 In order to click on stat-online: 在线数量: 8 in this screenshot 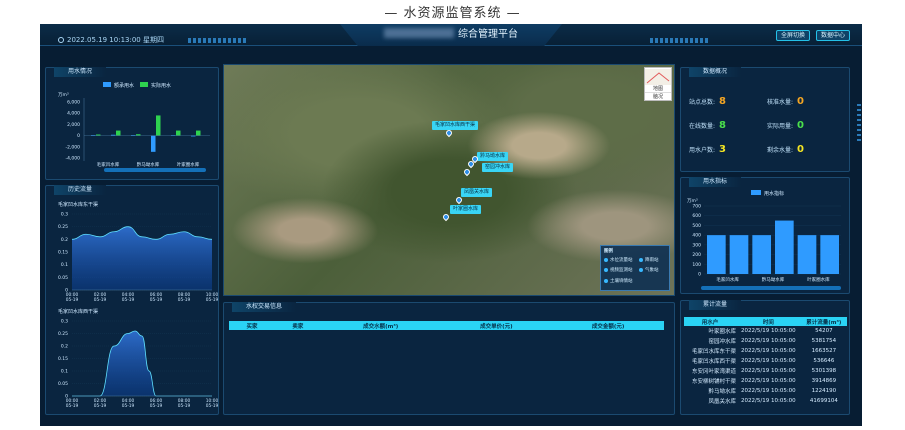, I will do `click(707, 125)`.